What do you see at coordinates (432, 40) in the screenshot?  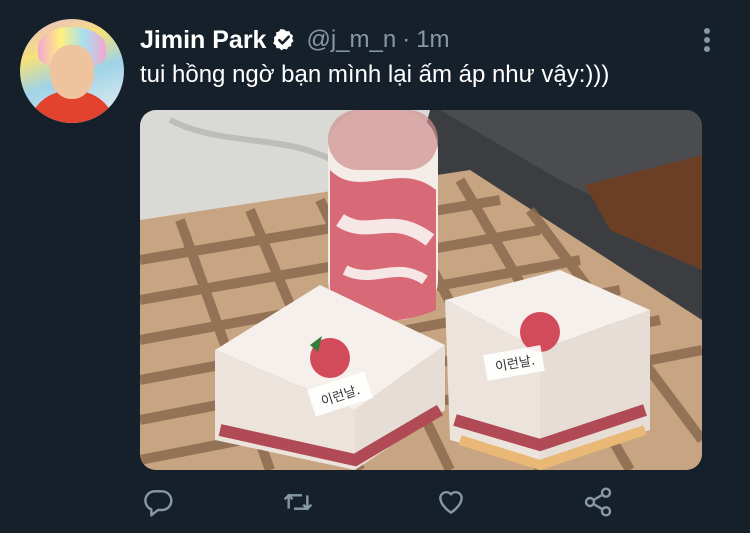 I see `timestamp: 1m` at bounding box center [432, 40].